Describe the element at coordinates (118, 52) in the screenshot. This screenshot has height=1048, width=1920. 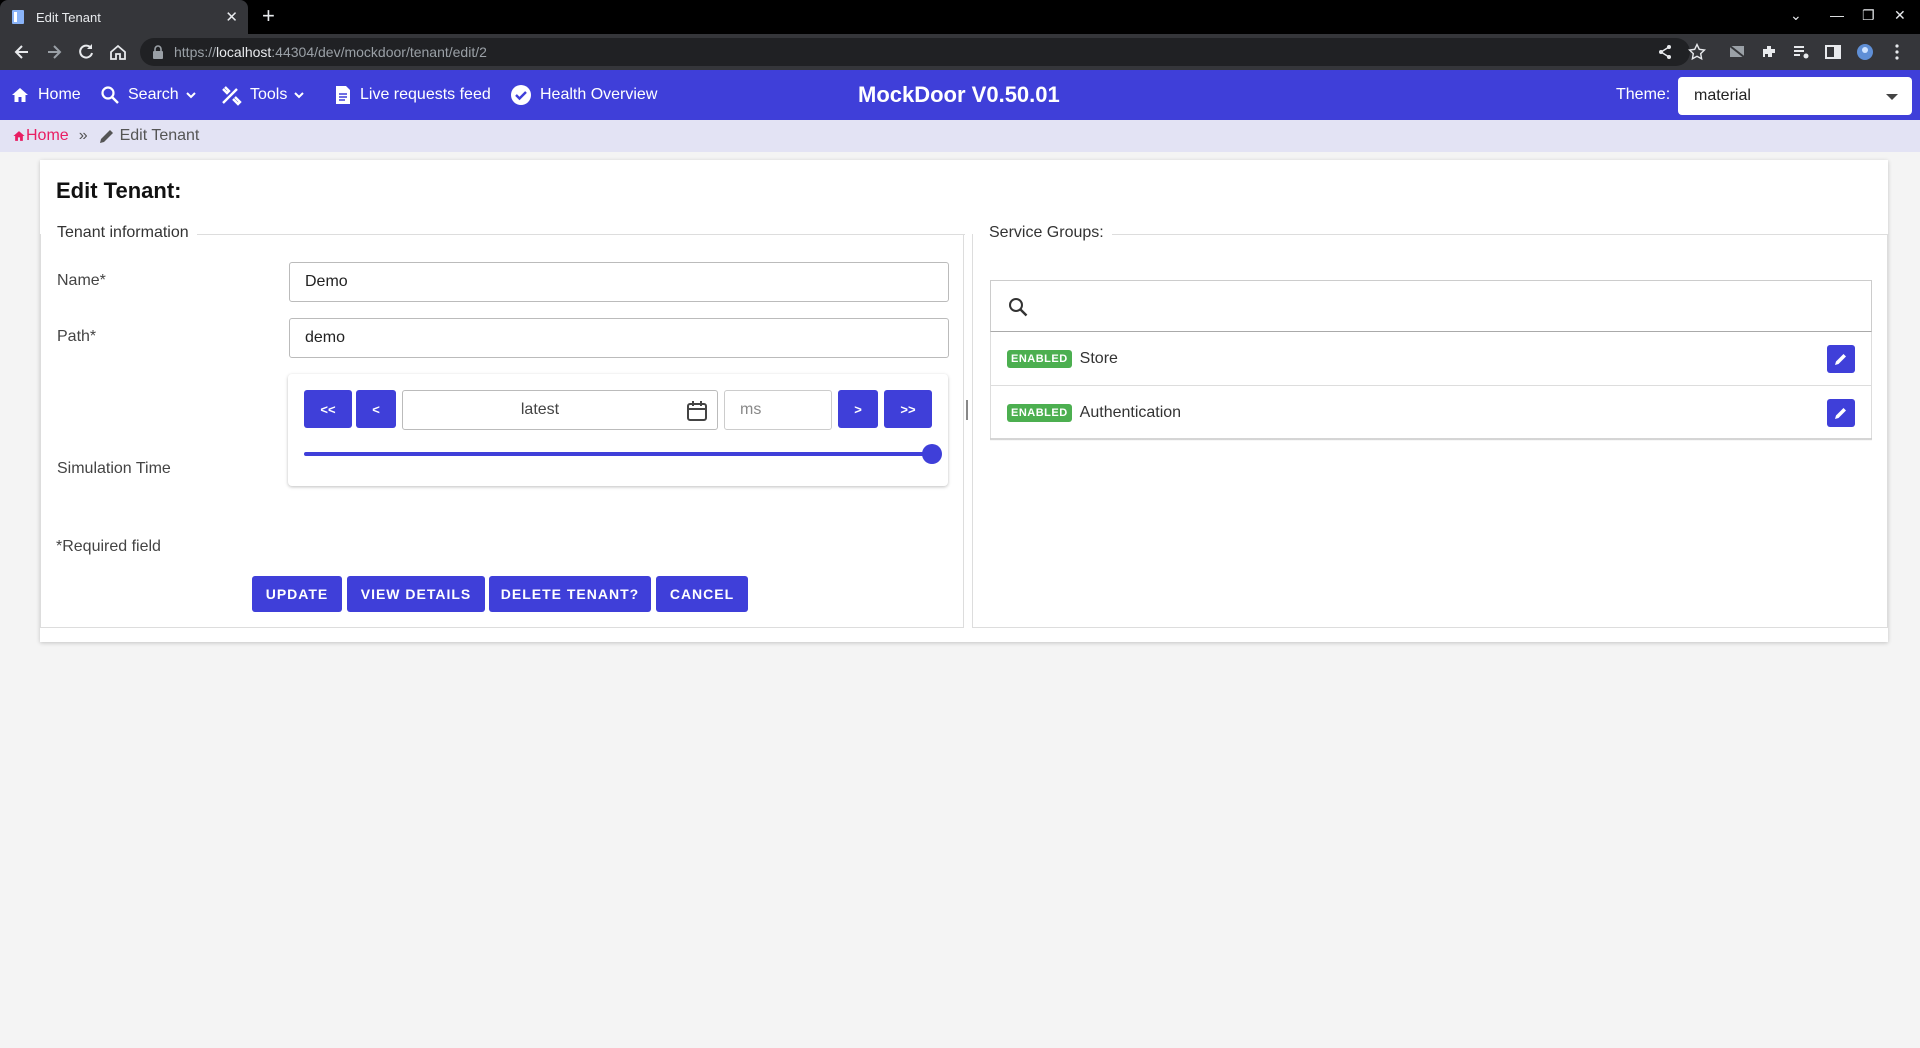
I see `home-browser-icon` at that location.